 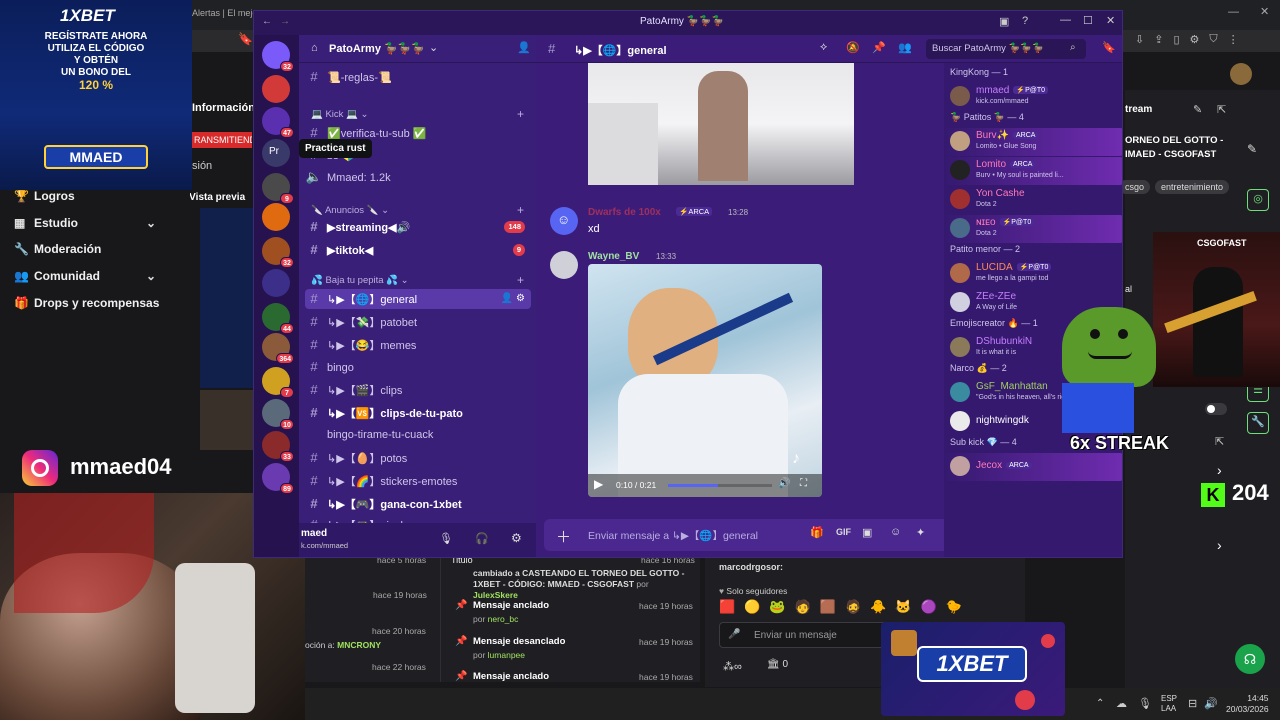 What do you see at coordinates (895, 532) in the screenshot?
I see `emoji-icon: ☺` at bounding box center [895, 532].